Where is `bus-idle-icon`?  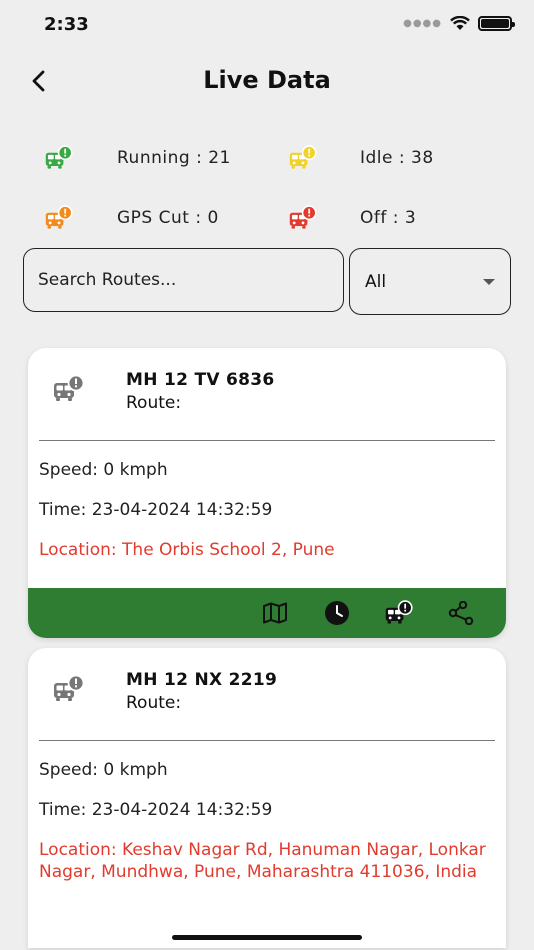 bus-idle-icon is located at coordinates (303, 158).